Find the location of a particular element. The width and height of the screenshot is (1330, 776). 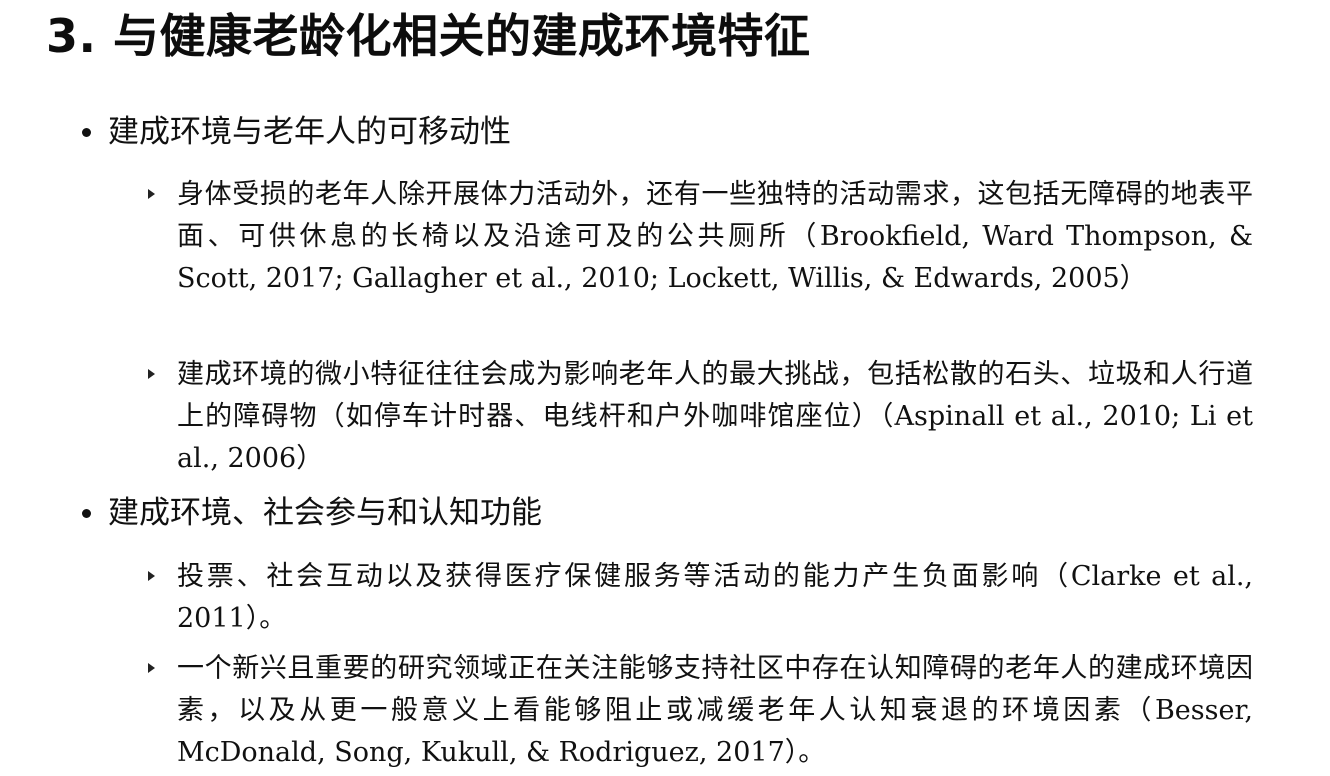

section-heading-mobility: 建成环境与老年人的可移动性 is located at coordinates (296, 132).